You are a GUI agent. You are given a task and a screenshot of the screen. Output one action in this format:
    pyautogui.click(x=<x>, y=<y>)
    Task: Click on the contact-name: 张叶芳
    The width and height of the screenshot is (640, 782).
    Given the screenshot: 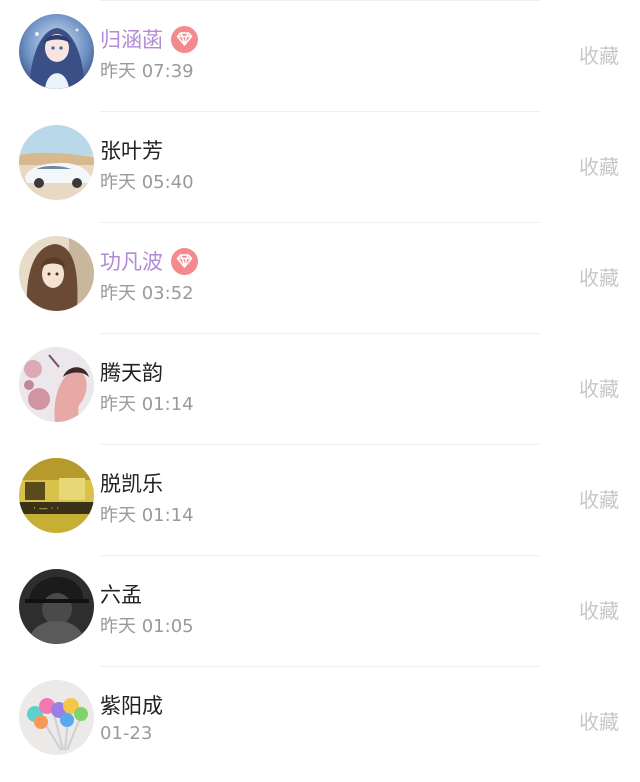 What is the action you would take?
    pyautogui.click(x=131, y=150)
    